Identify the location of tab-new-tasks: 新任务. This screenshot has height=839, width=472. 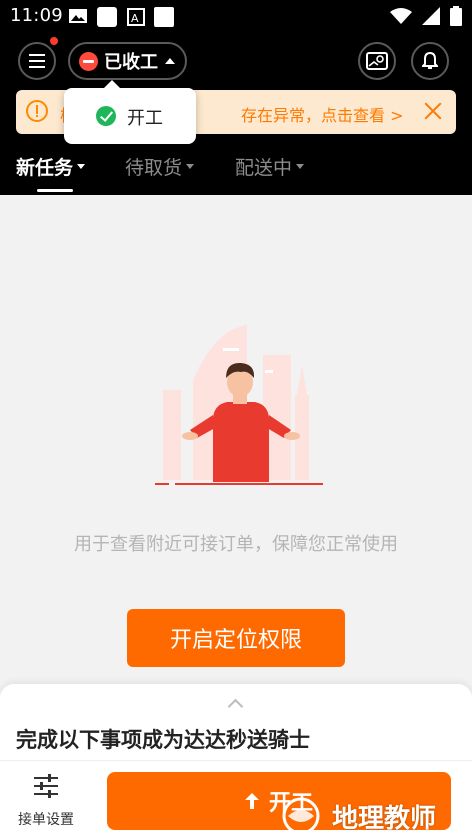
(51, 166).